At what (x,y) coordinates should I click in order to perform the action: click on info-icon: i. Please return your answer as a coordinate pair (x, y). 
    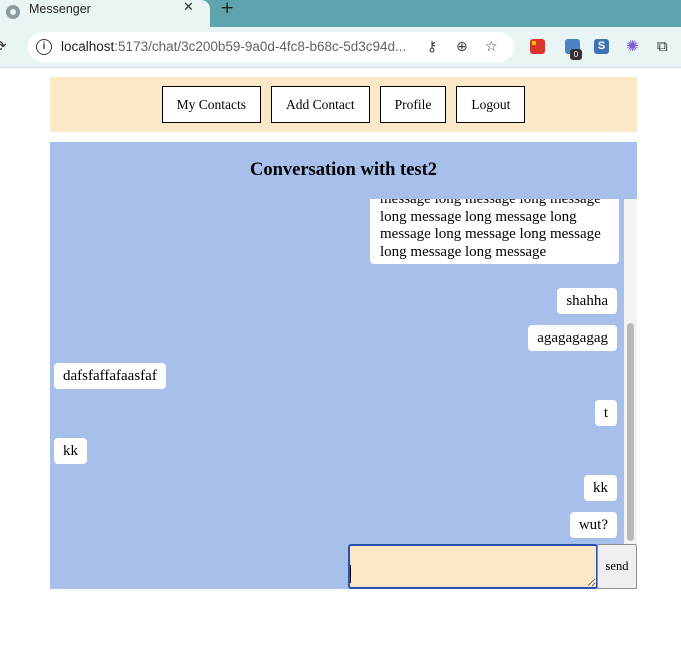
    Looking at the image, I should click on (44, 47).